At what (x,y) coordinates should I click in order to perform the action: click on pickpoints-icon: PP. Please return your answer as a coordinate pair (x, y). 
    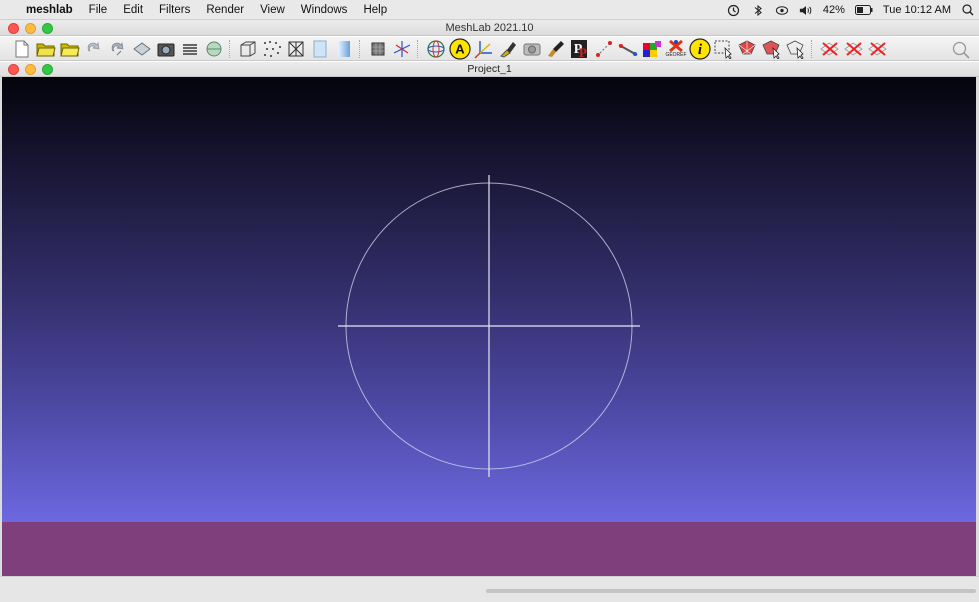
    Looking at the image, I should click on (580, 49).